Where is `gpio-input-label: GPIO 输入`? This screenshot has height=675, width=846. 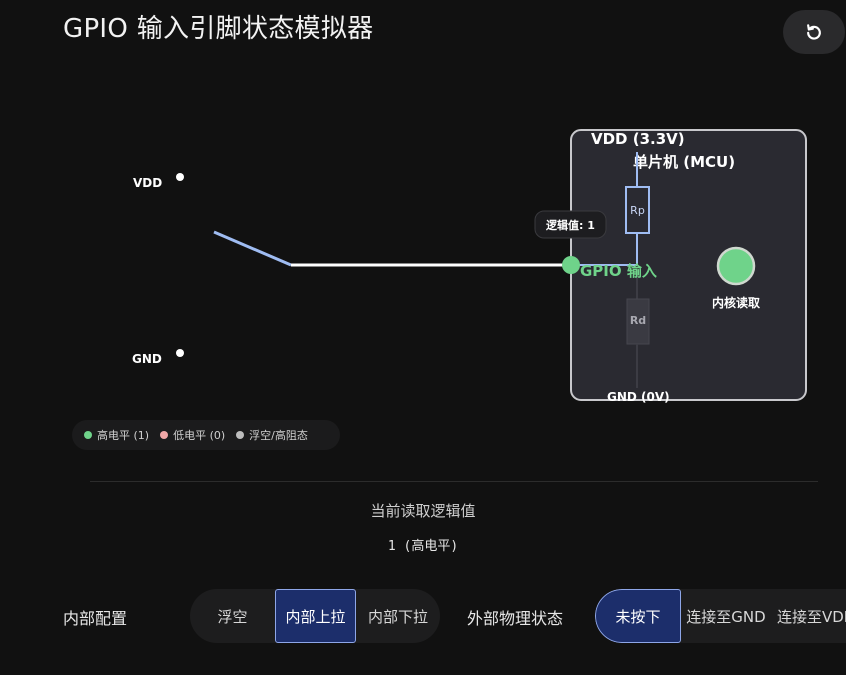
gpio-input-label: GPIO 输入 is located at coordinates (618, 271).